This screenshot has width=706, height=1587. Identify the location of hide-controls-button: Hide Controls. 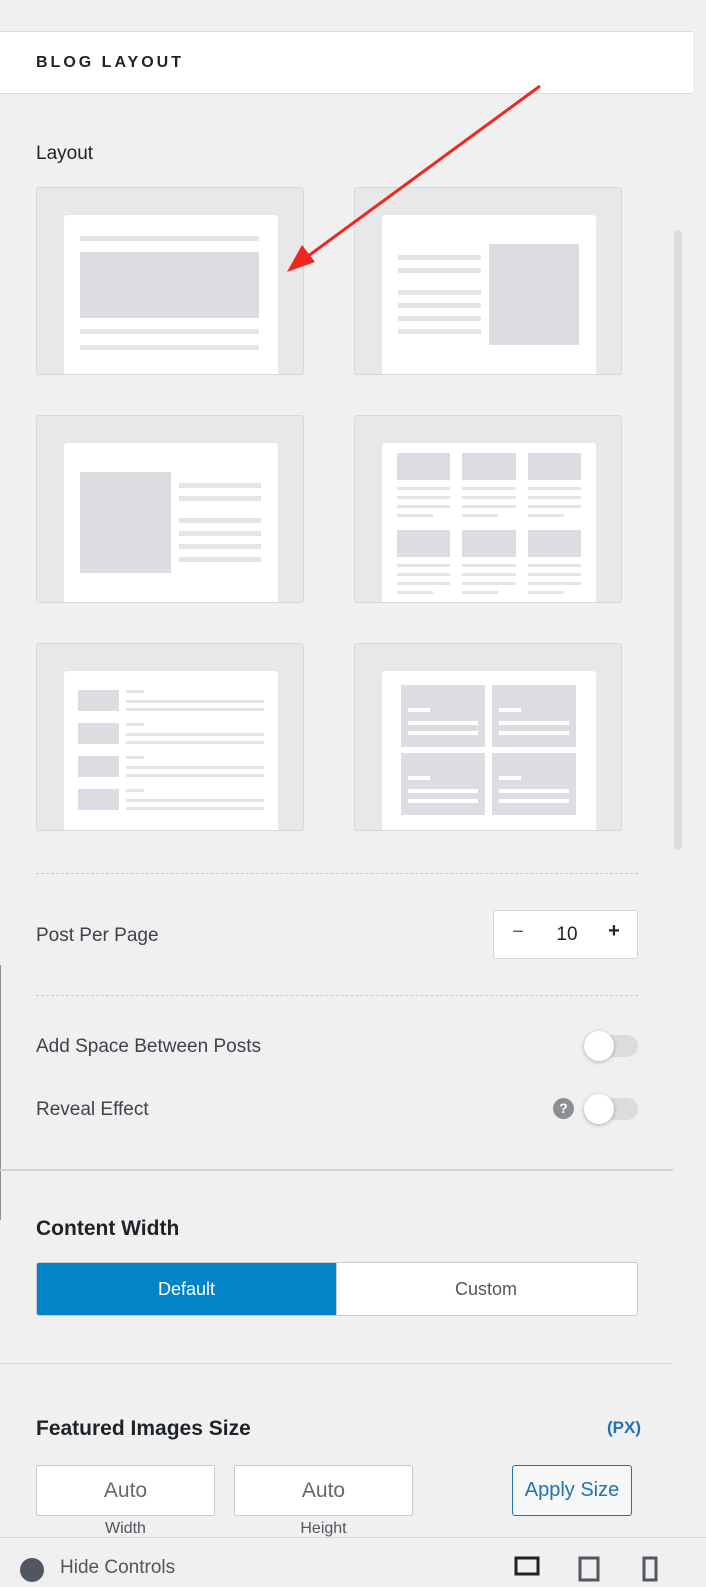
(117, 1568).